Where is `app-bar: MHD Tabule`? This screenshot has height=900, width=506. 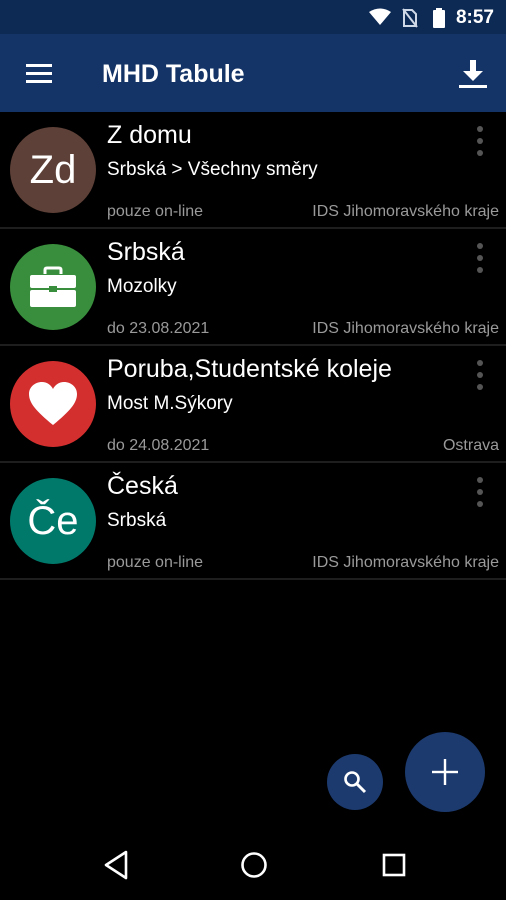
app-bar: MHD Tabule is located at coordinates (253, 73).